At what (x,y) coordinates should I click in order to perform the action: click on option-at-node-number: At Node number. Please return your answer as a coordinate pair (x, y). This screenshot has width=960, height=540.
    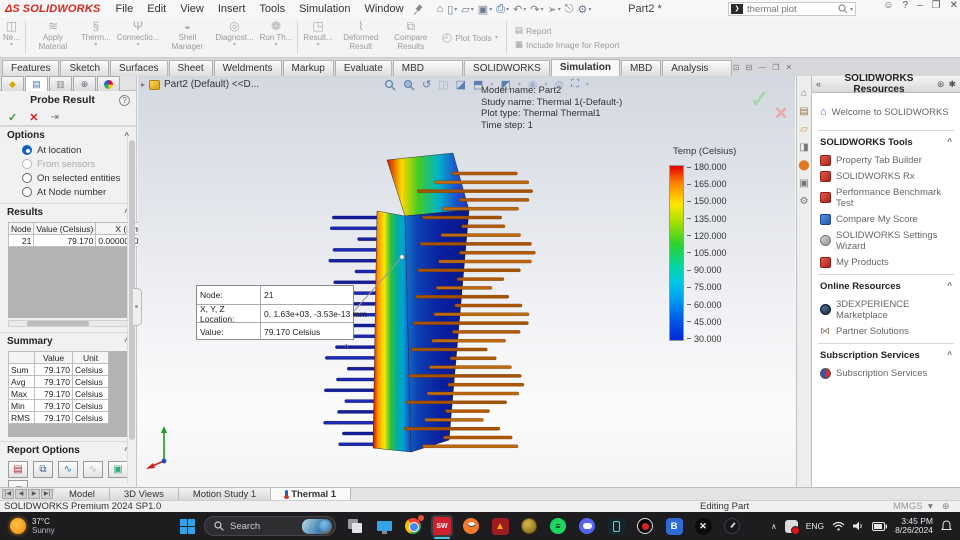
    Looking at the image, I should click on (68, 192).